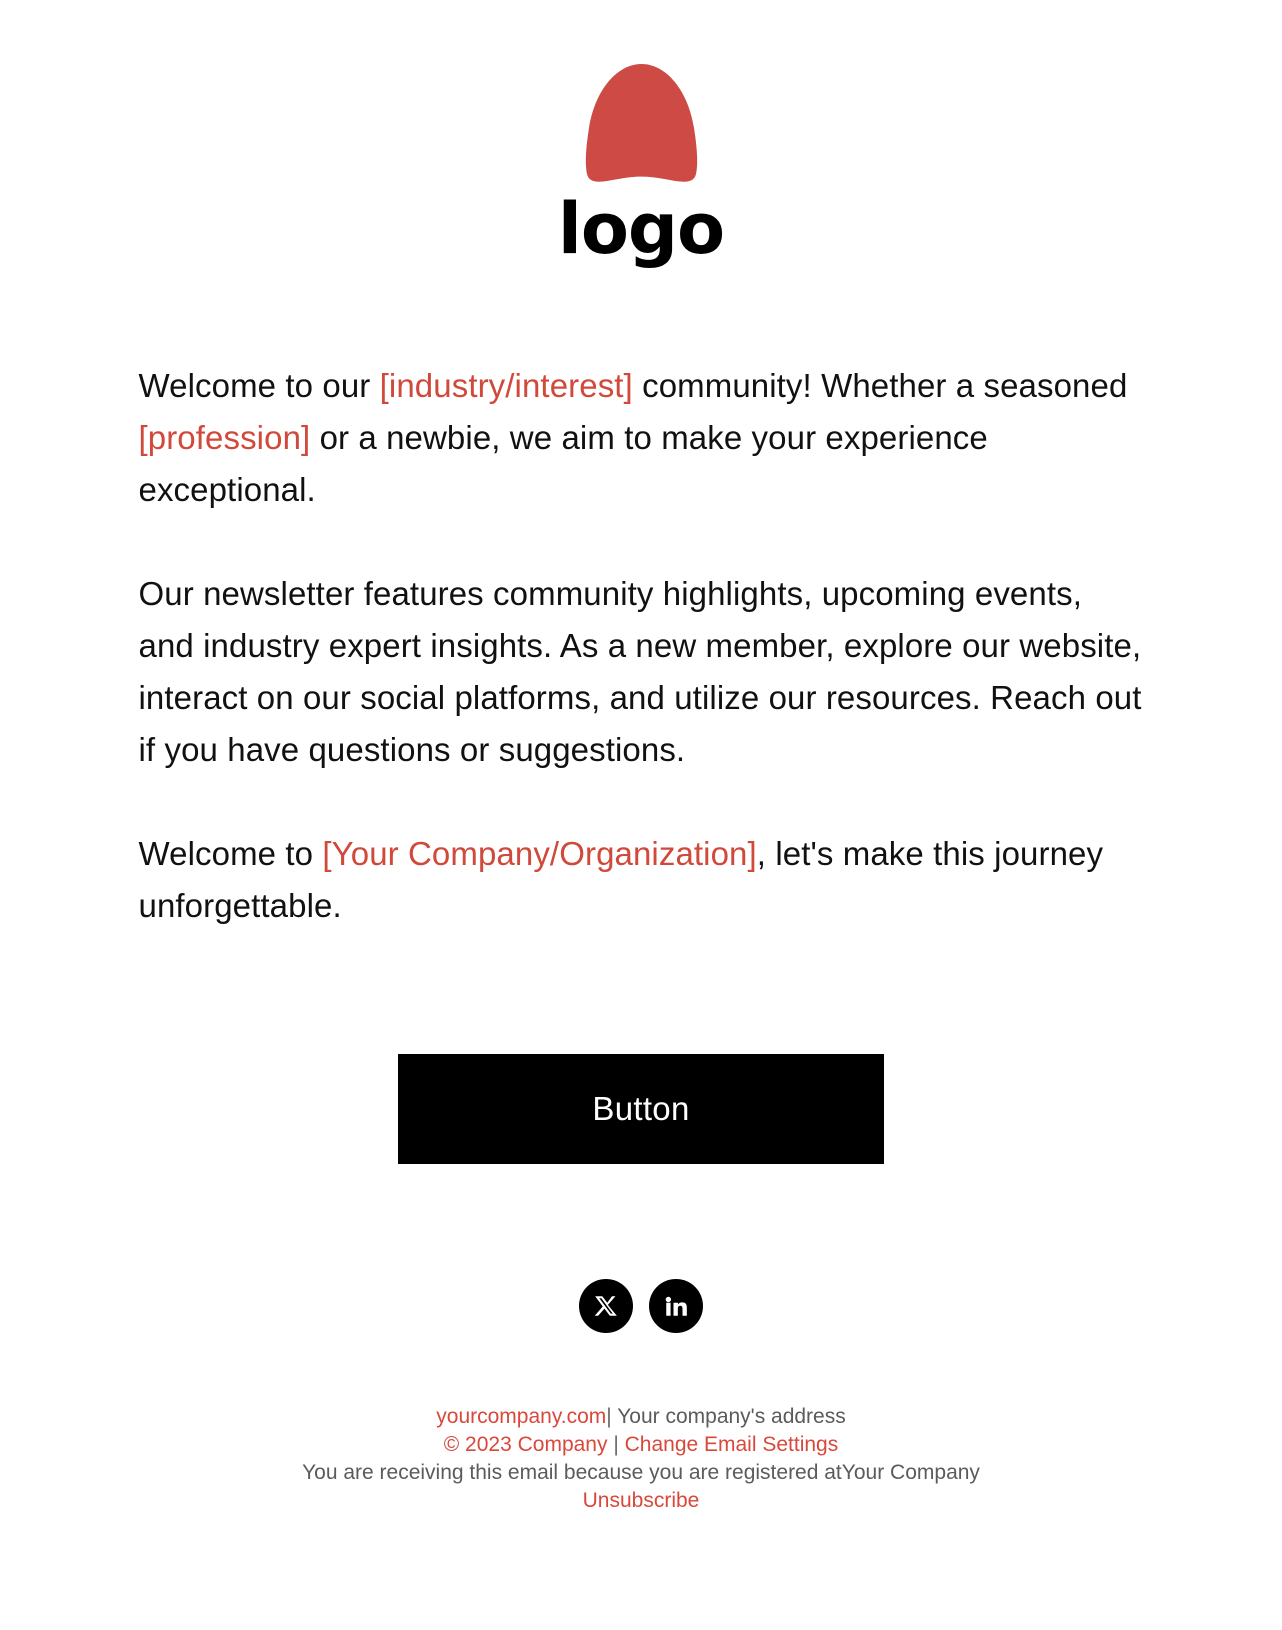 Image resolution: width=1282 pixels, height=1630 pixels. I want to click on footer-line-unsubscribe: Unsubscribe, so click(641, 1501).